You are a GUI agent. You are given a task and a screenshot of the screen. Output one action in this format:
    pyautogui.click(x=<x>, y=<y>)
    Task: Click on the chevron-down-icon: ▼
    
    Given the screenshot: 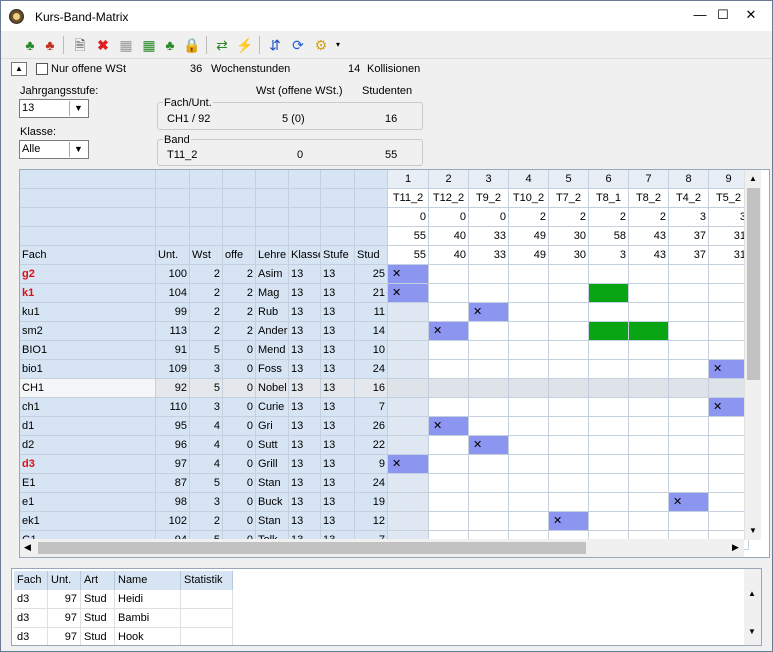 What is the action you would take?
    pyautogui.click(x=78, y=108)
    